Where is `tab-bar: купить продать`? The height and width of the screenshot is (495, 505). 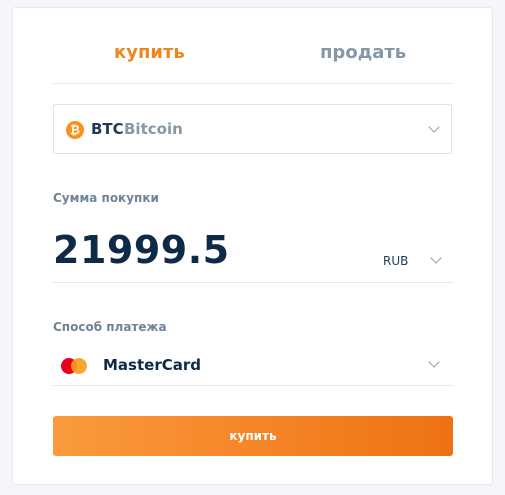 tab-bar: купить продать is located at coordinates (253, 46).